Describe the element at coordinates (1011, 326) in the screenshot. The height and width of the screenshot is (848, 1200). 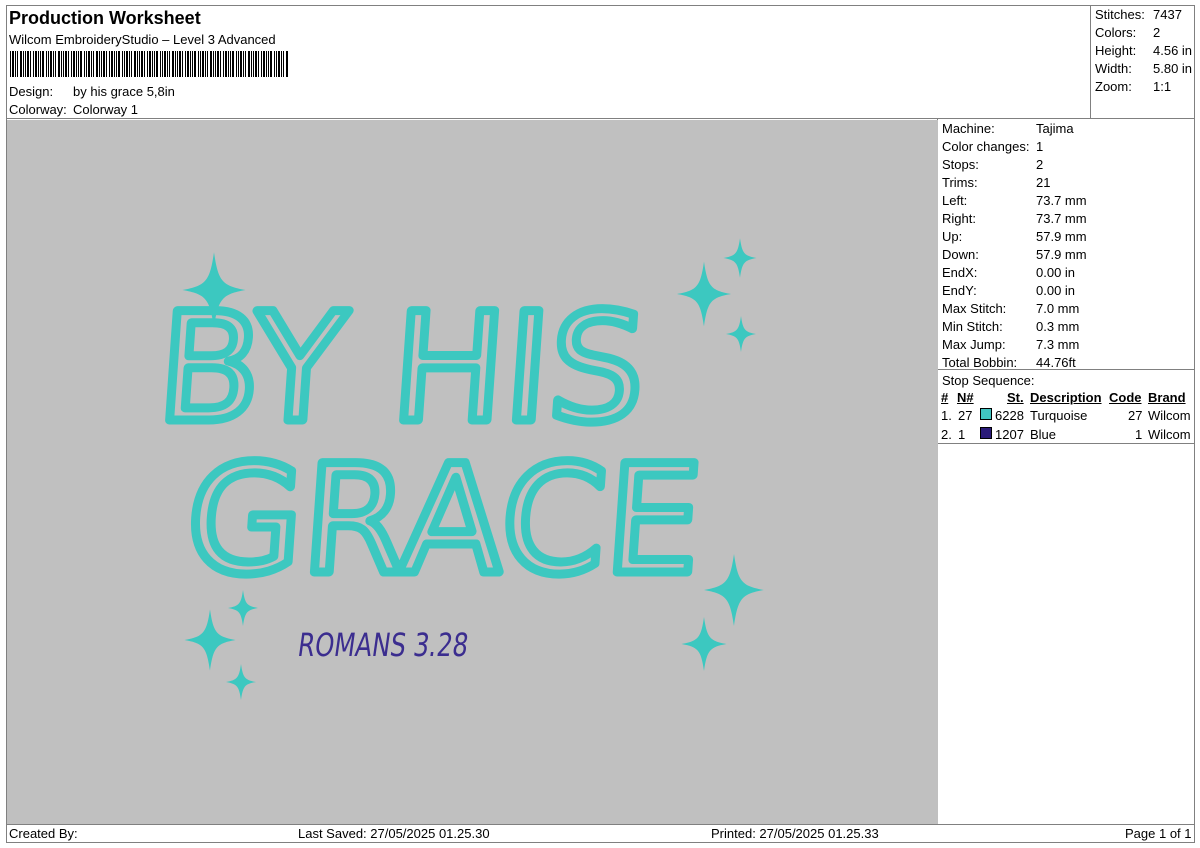
I see `info-row: Min Stitch: 0.3 mm` at that location.